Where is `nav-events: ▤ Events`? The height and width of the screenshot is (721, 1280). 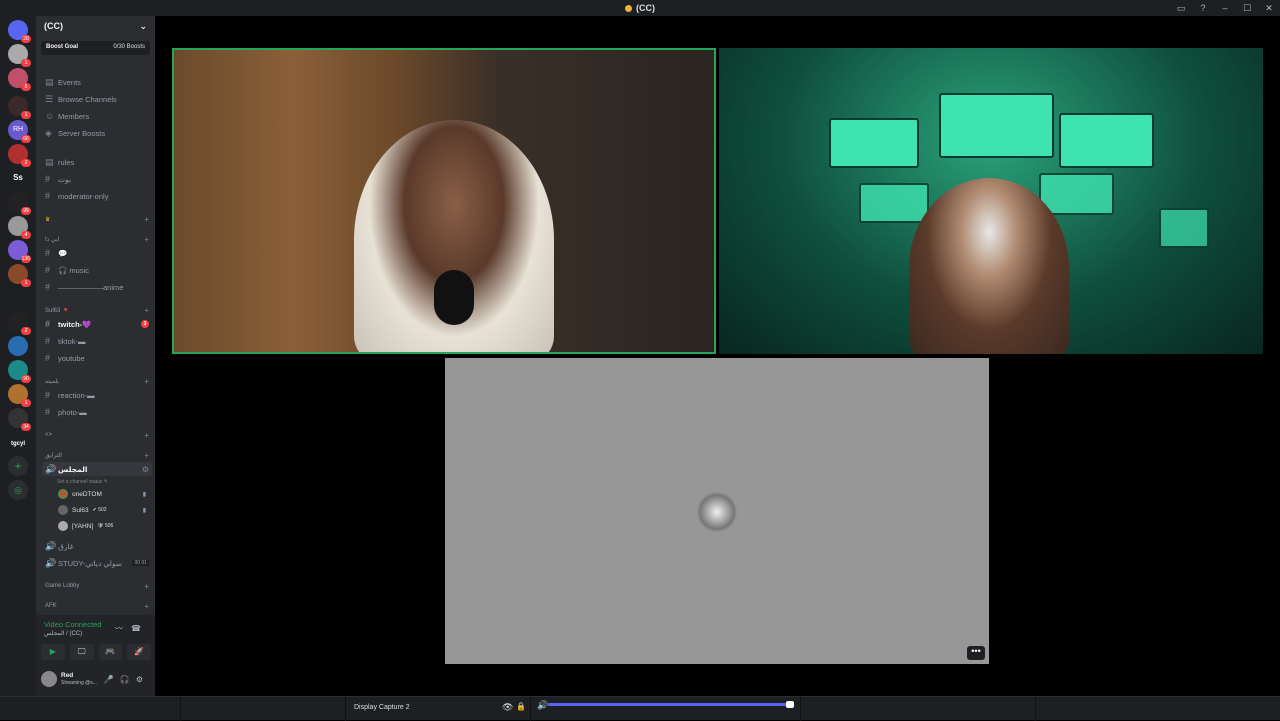 nav-events: ▤ Events is located at coordinates (97, 82).